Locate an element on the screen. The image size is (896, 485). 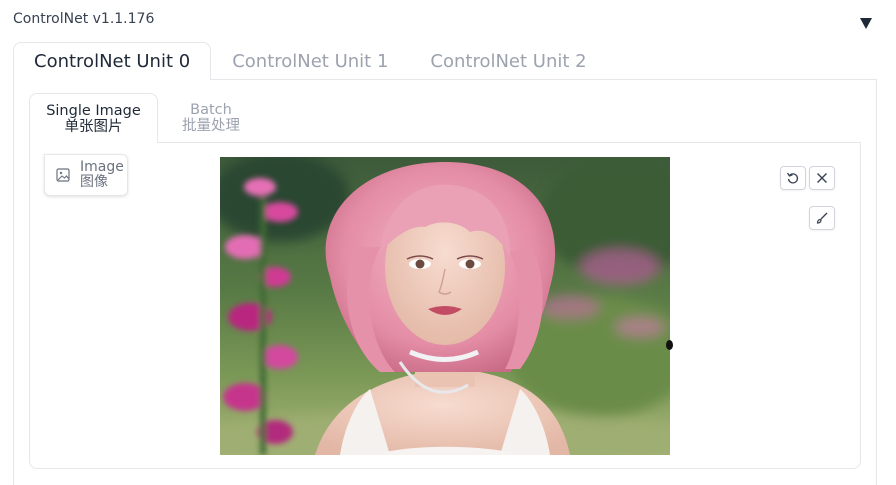
tab-label: ControlNet Unit 1 is located at coordinates (310, 61).